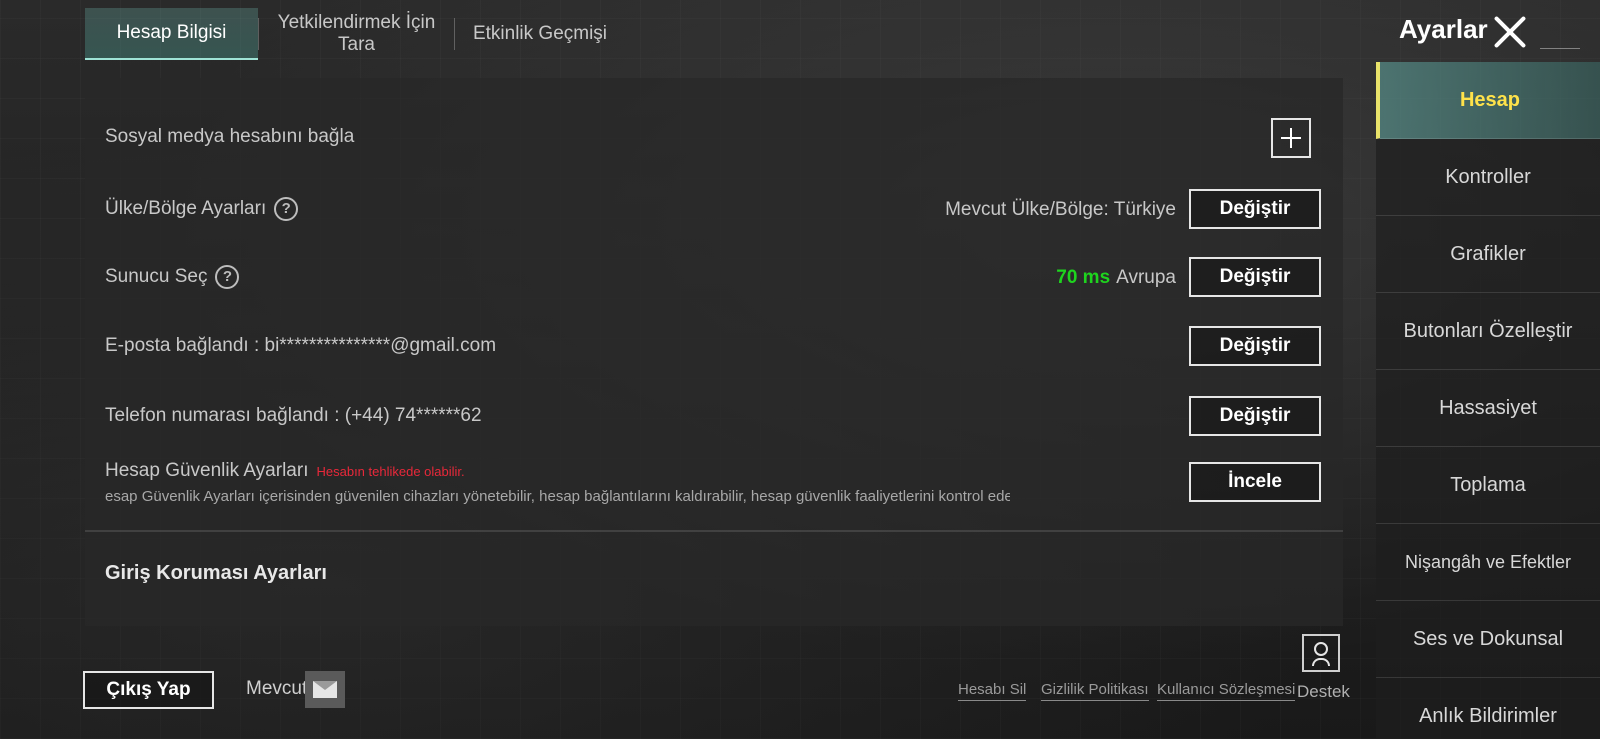 The width and height of the screenshot is (1600, 739). What do you see at coordinates (1226, 691) in the screenshot?
I see `user-agreement-link: Kullanıcı Sözleşmesi` at bounding box center [1226, 691].